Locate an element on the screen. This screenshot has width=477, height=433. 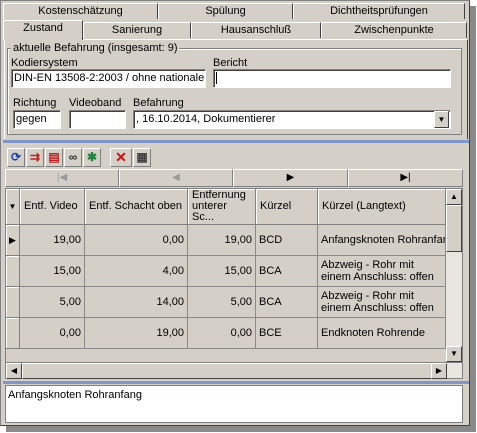
scroll-up-icon: ▲ is located at coordinates (454, 197).